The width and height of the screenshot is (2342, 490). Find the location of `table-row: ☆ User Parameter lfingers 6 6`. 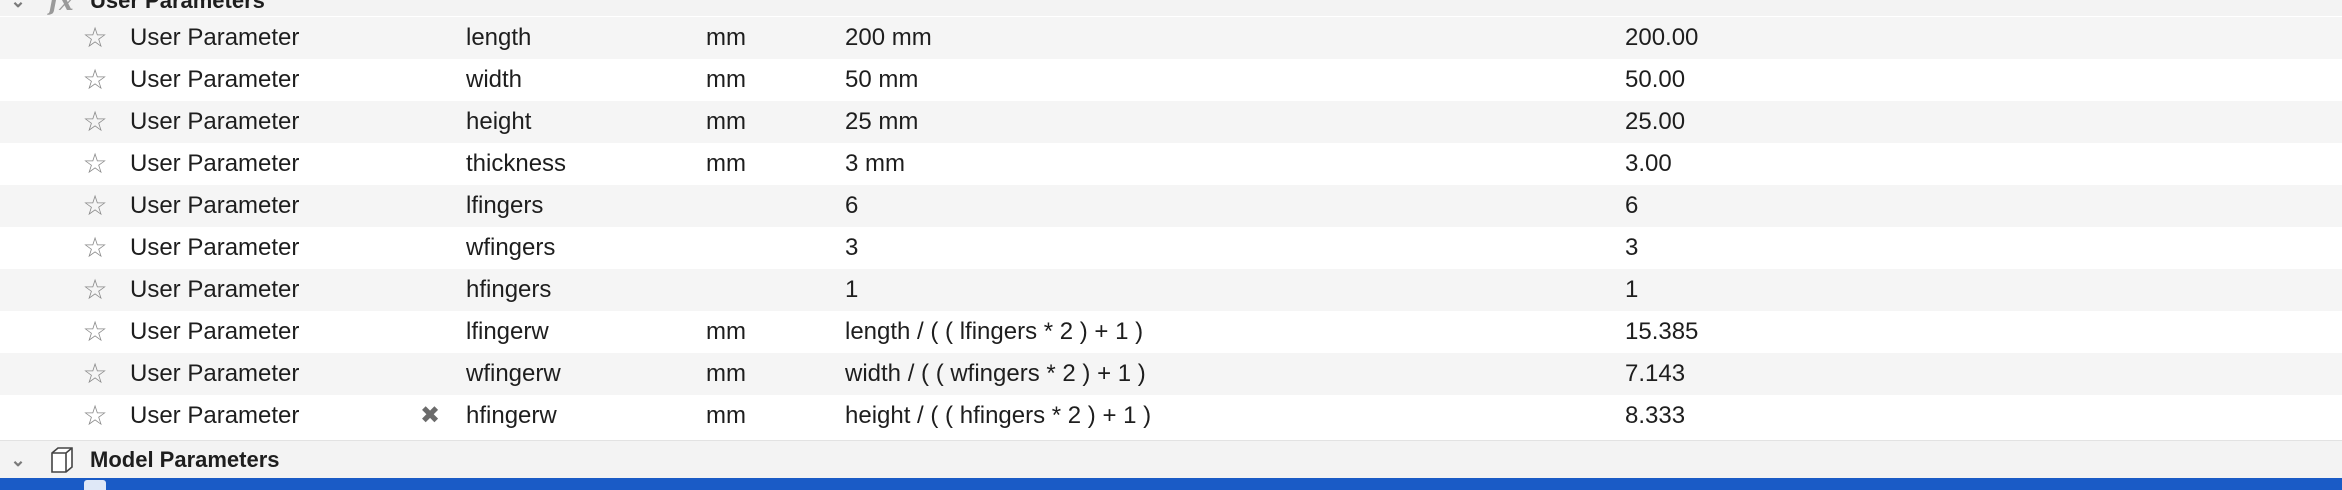

table-row: ☆ User Parameter lfingers 6 6 is located at coordinates (1171, 206).